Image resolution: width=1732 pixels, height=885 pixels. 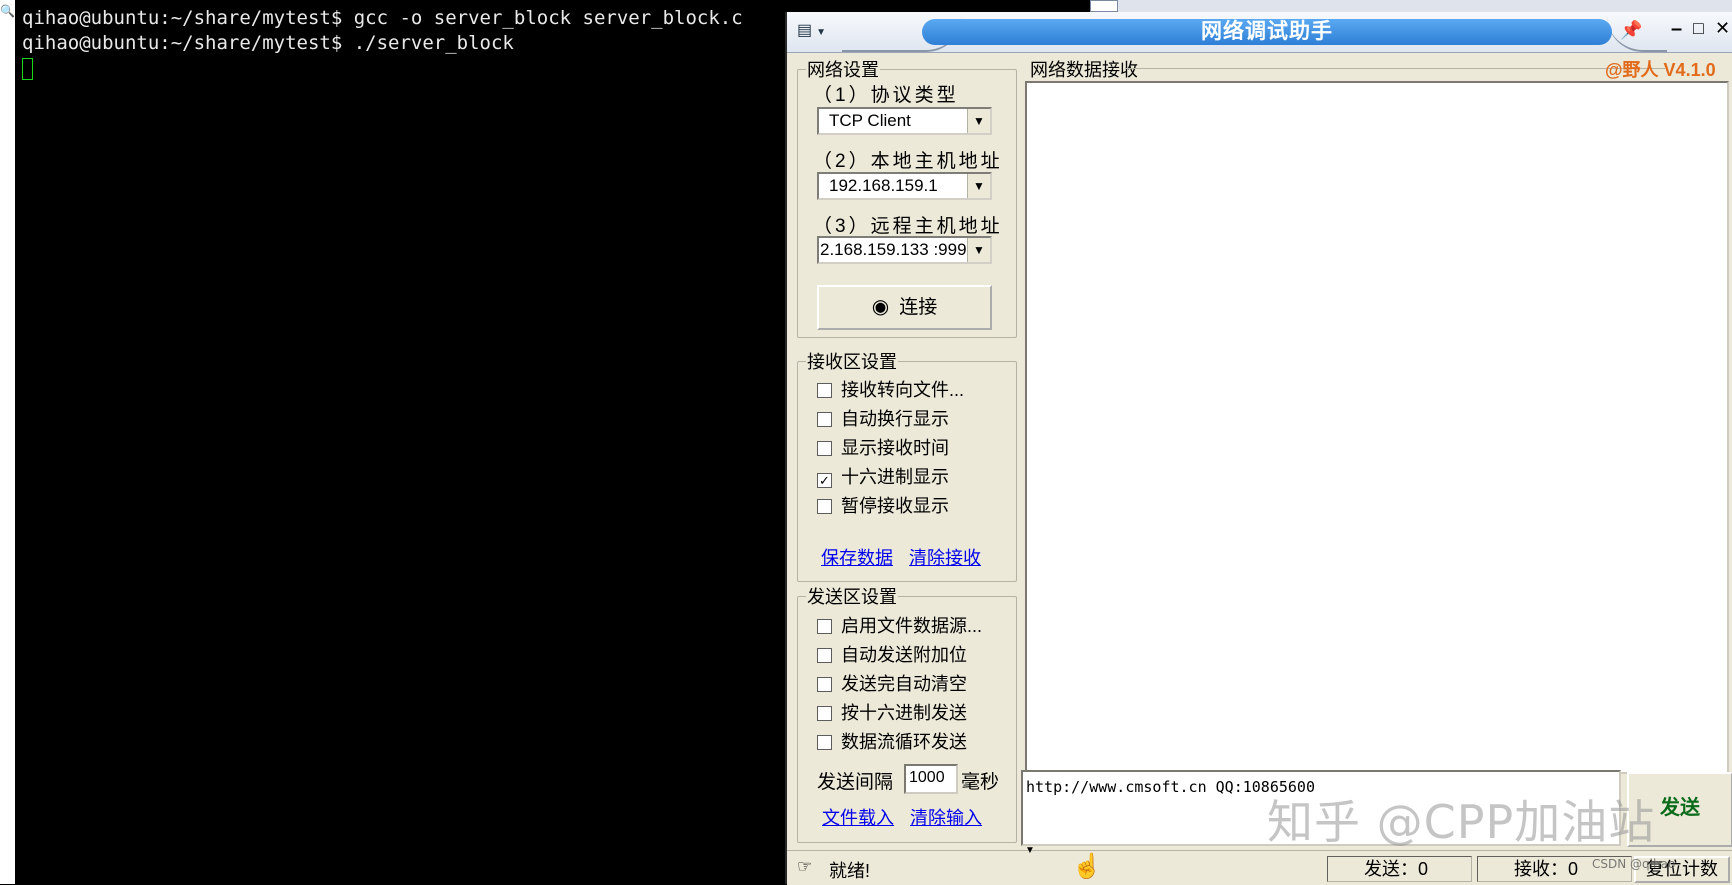 I want to click on csdn-watermark: CSDN @qihao, so click(x=1634, y=864).